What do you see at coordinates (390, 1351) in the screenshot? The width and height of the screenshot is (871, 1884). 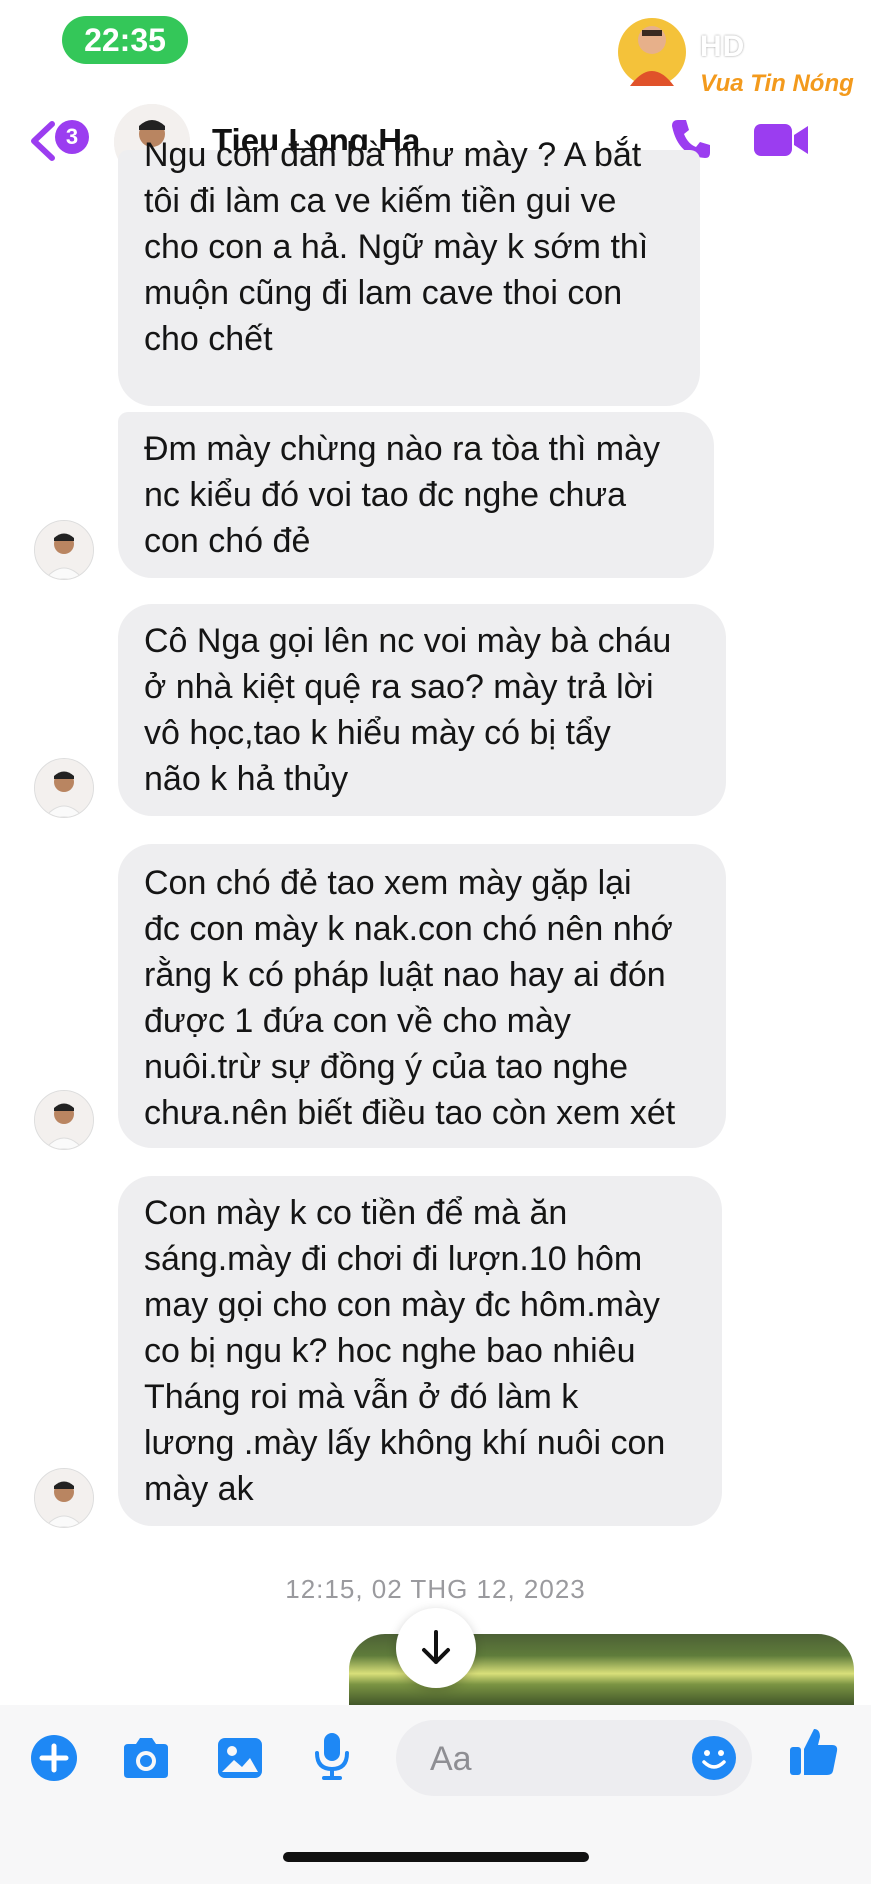 I see `message-line: co bị ngu k? hoc nghe bao nhiêu` at bounding box center [390, 1351].